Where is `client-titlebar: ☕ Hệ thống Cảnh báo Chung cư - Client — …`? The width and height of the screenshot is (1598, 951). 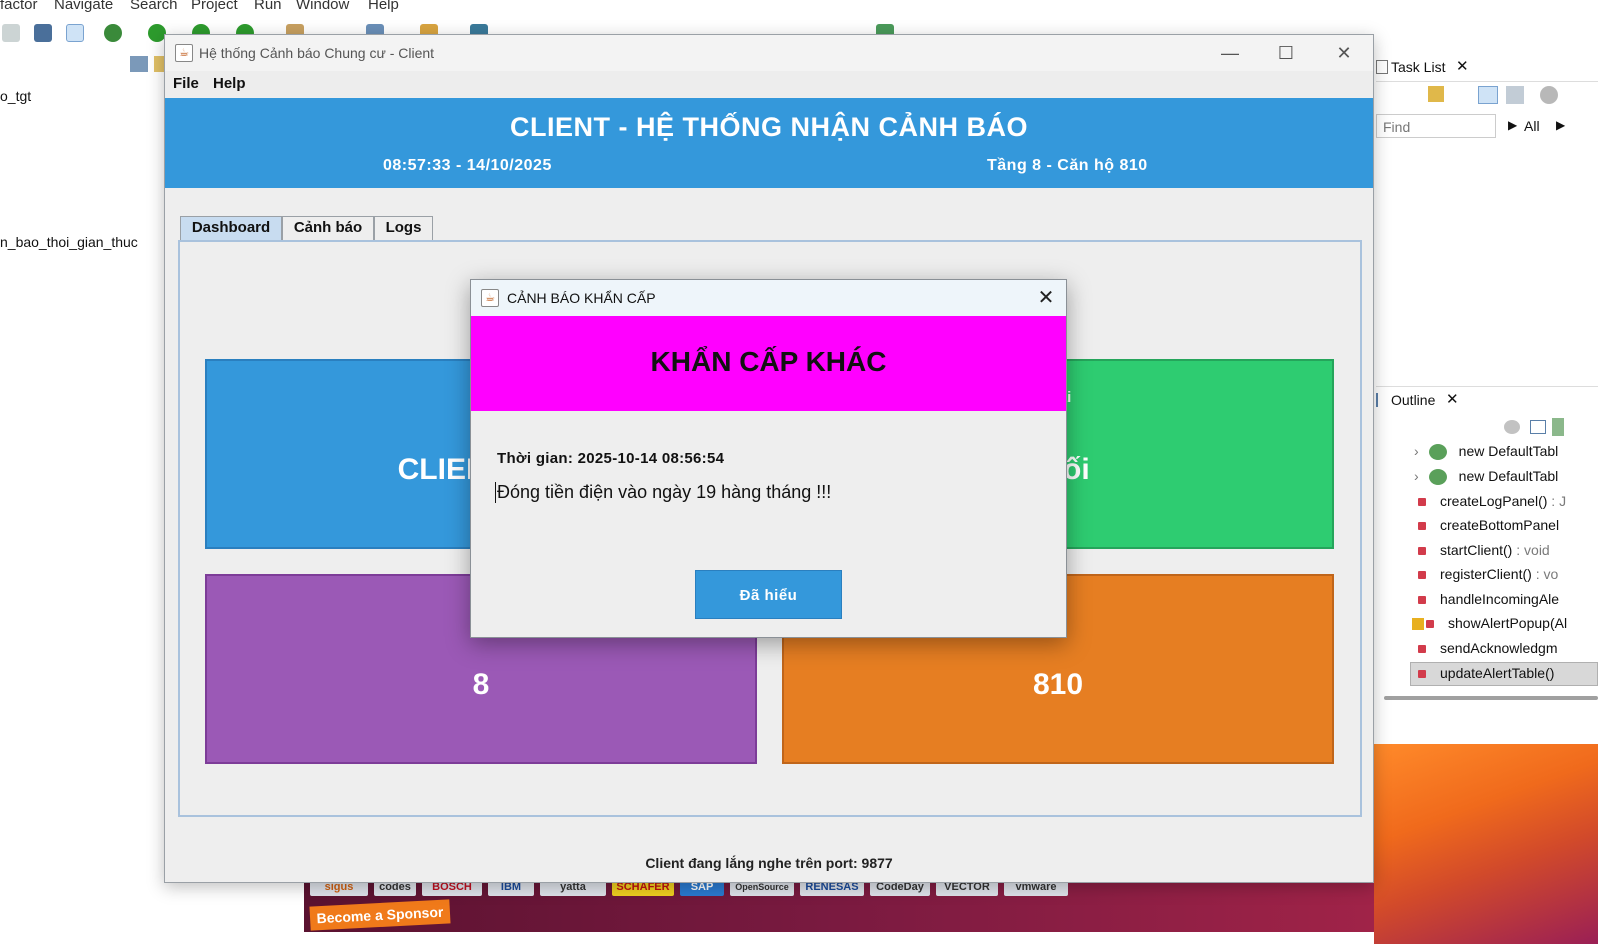
client-titlebar: ☕ Hệ thống Cảnh báo Chung cư - Client — … is located at coordinates (769, 53).